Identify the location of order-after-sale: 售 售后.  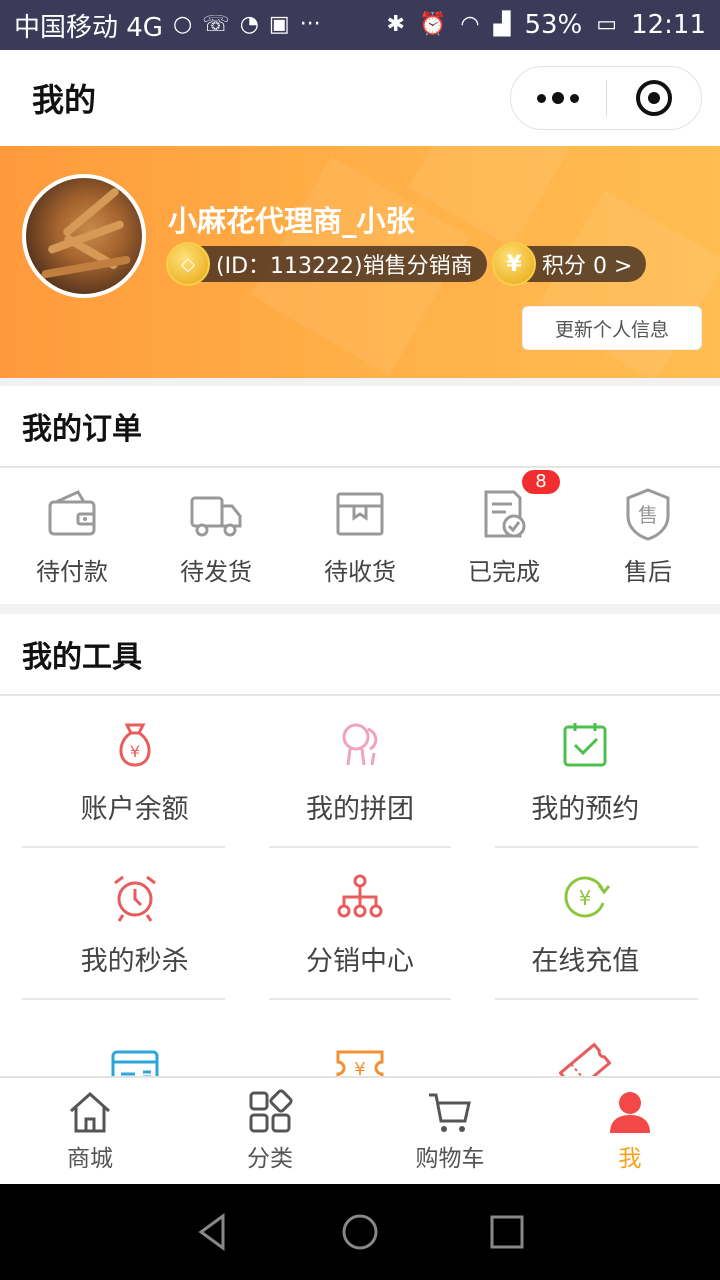
(648, 536).